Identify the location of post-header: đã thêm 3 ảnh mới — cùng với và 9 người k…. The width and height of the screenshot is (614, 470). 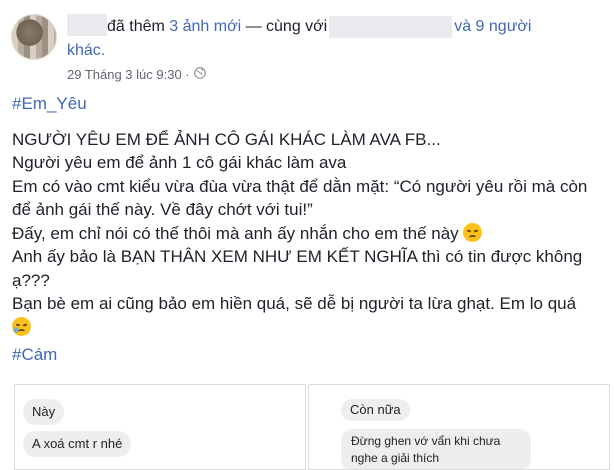
(339, 38).